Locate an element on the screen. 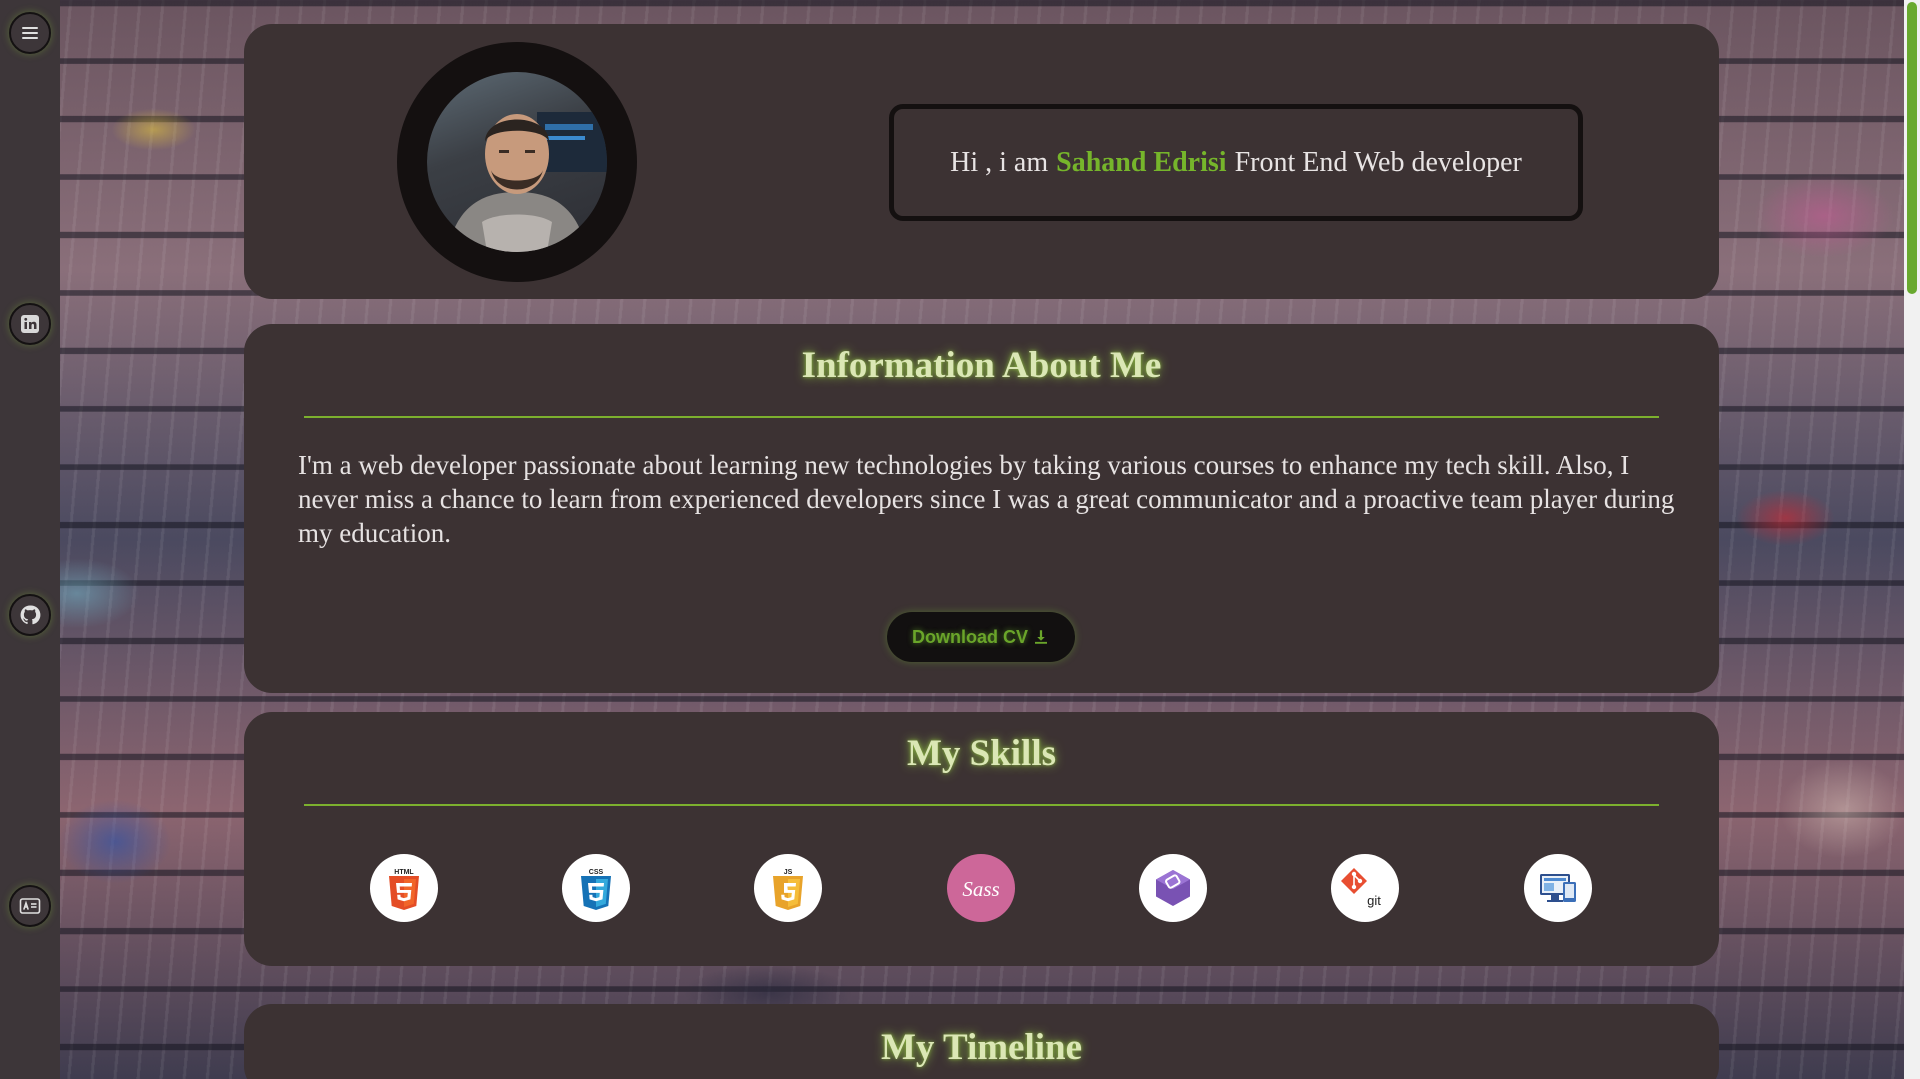  contact-card-icon is located at coordinates (30, 906).